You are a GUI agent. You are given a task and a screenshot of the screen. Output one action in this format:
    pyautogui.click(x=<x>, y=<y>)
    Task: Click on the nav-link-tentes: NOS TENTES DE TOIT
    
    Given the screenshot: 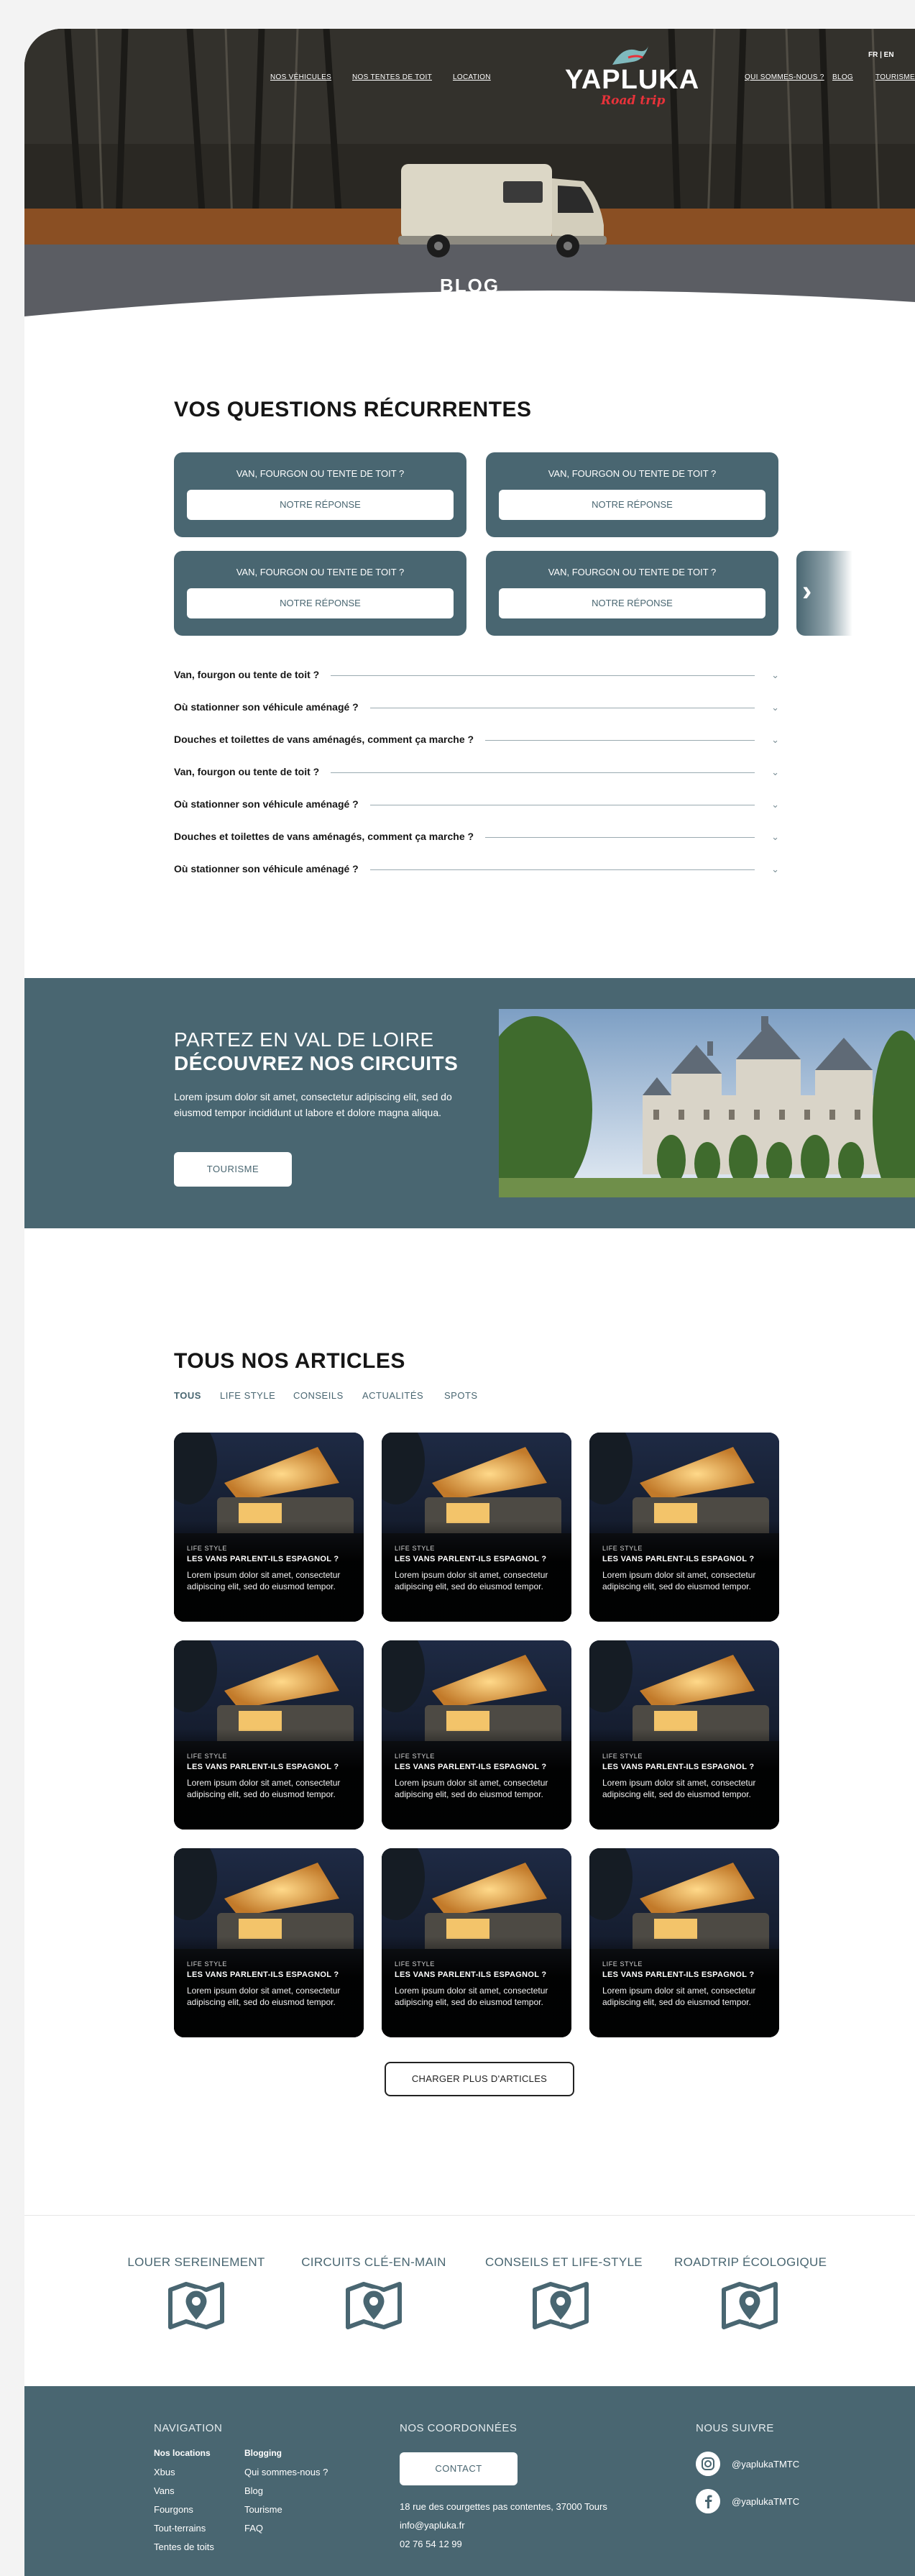 What is the action you would take?
    pyautogui.click(x=392, y=77)
    